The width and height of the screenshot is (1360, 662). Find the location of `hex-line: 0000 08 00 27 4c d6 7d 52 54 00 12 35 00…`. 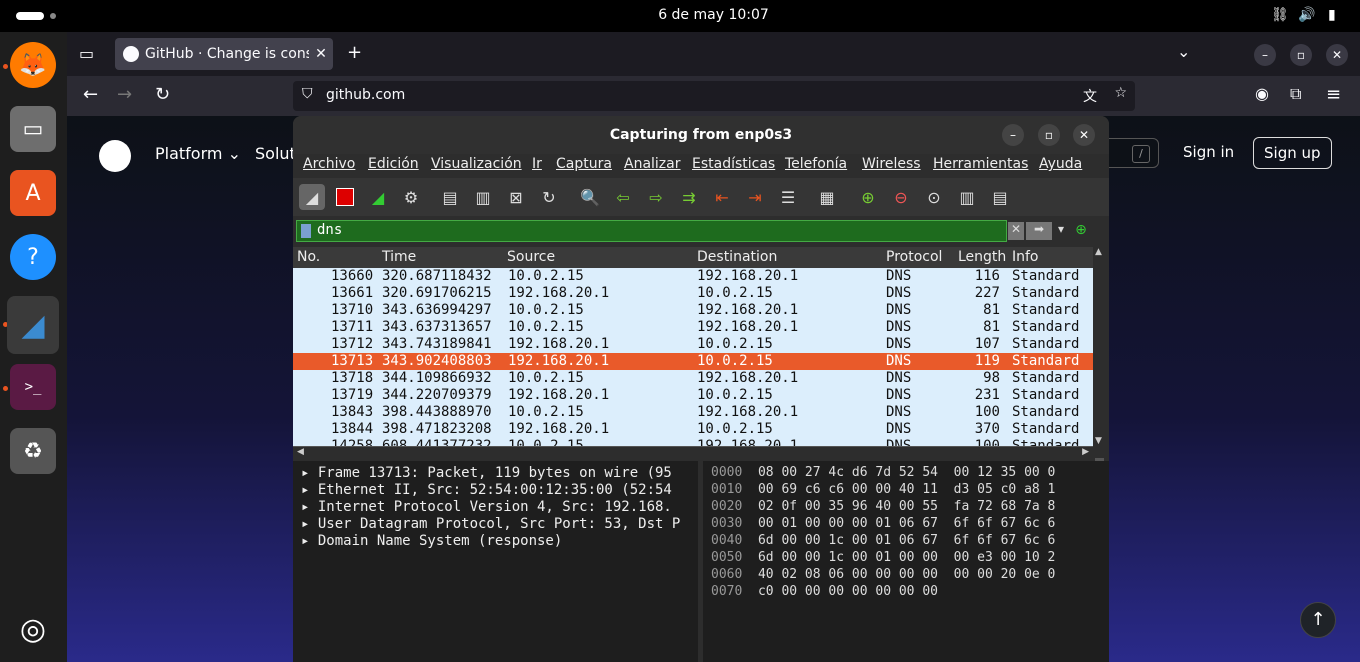

hex-line: 0000 08 00 27 4c d6 7d 52 54 00 12 35 00… is located at coordinates (883, 472).